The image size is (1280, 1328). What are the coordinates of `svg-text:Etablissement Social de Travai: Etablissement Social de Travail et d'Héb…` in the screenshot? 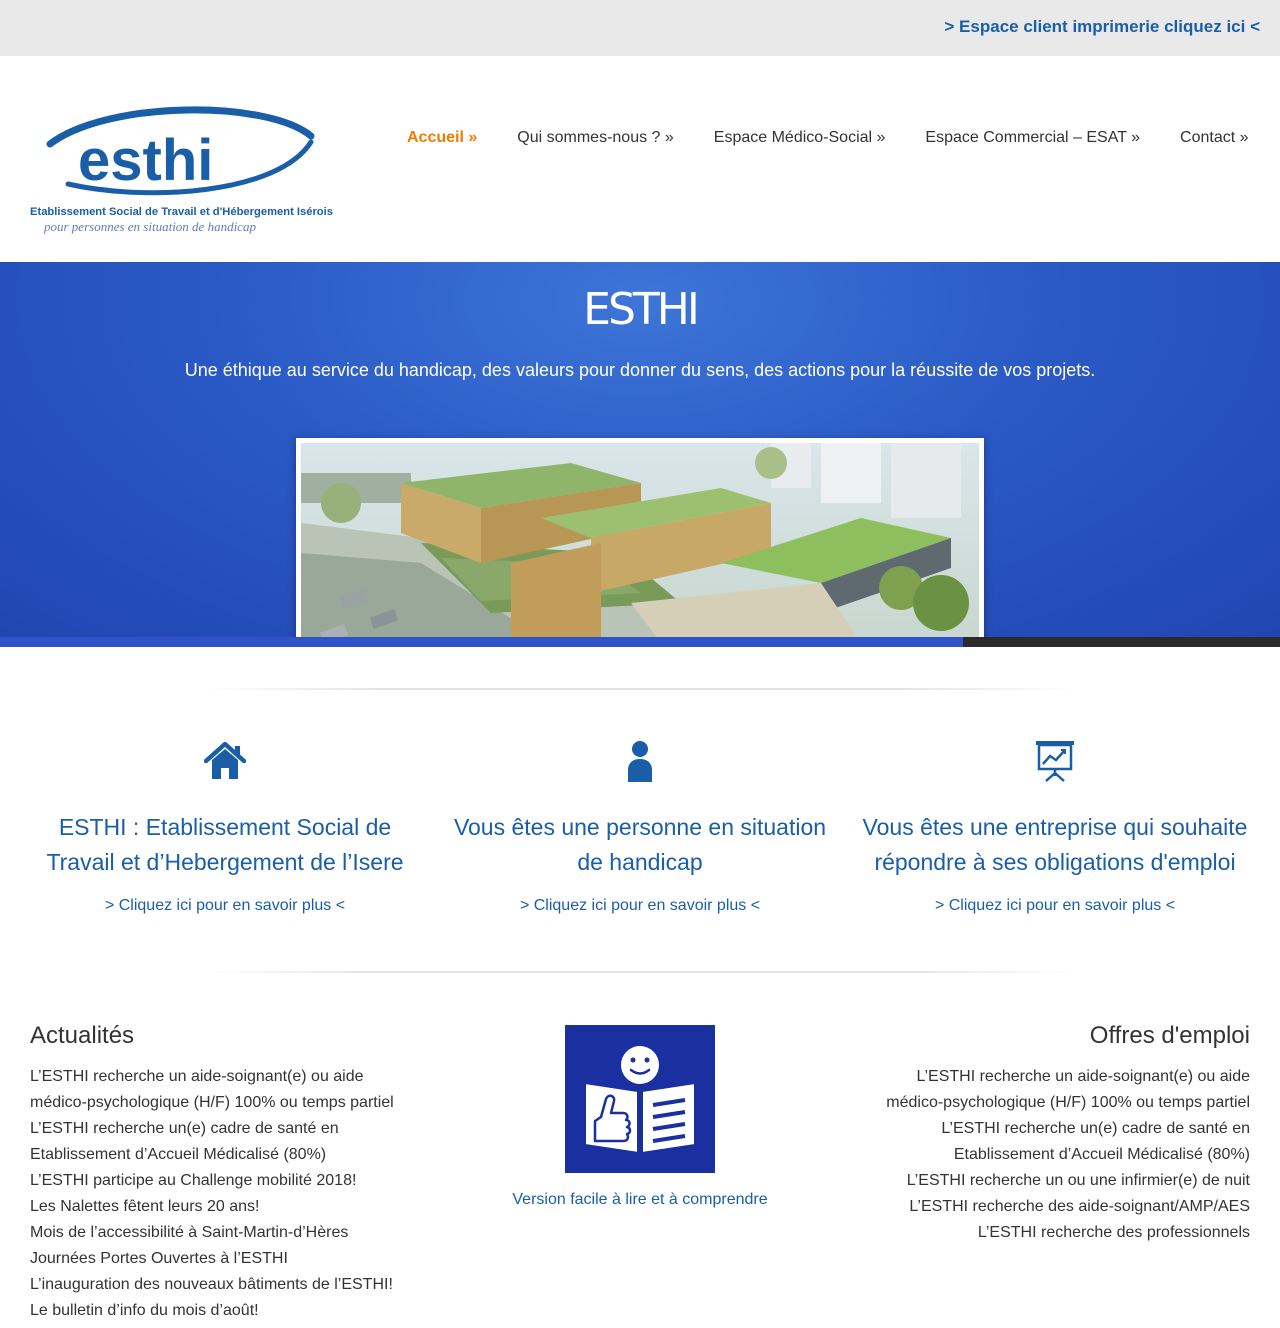 It's located at (181, 212).